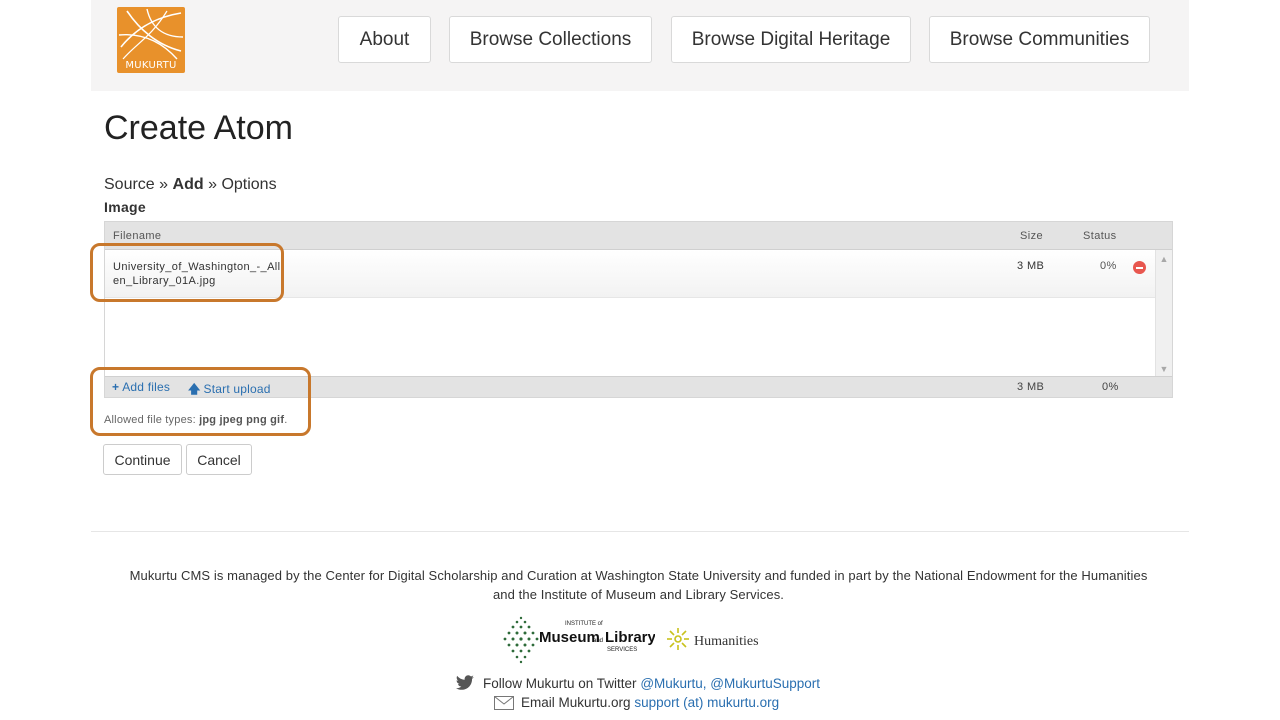  I want to click on column-filename: Filename, so click(137, 236).